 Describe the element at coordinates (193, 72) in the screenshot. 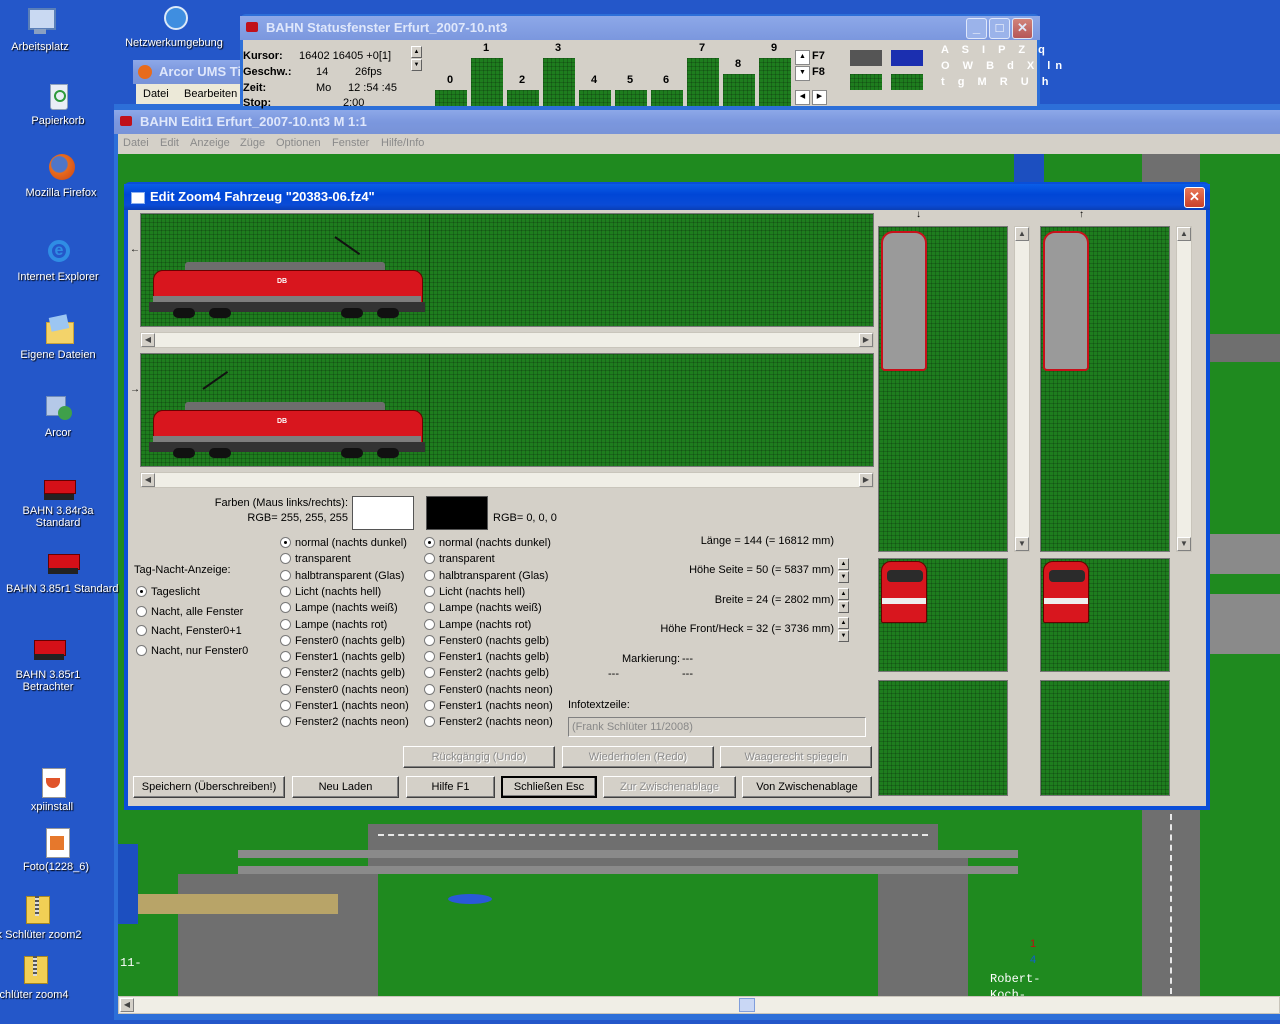

I see `arcor-window-titlebar: Arcor UMS Ti` at that location.